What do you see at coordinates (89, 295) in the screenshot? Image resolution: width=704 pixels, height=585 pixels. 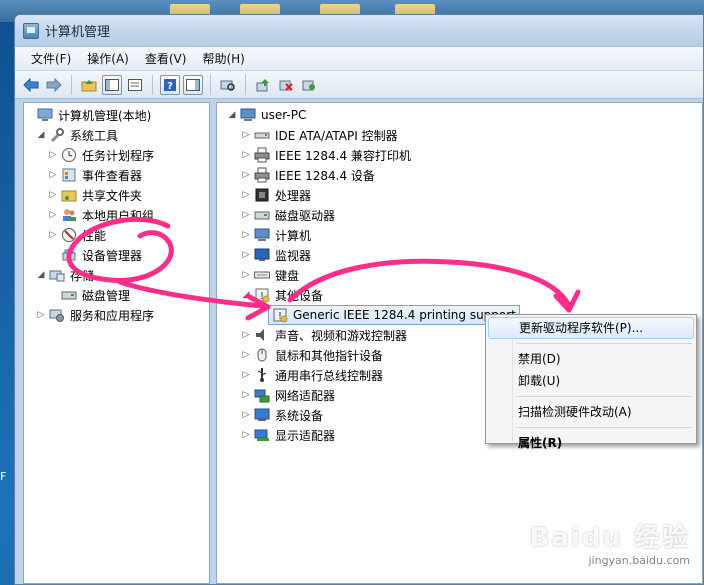 I see `console-tree-item-row: 磁盘管理` at bounding box center [89, 295].